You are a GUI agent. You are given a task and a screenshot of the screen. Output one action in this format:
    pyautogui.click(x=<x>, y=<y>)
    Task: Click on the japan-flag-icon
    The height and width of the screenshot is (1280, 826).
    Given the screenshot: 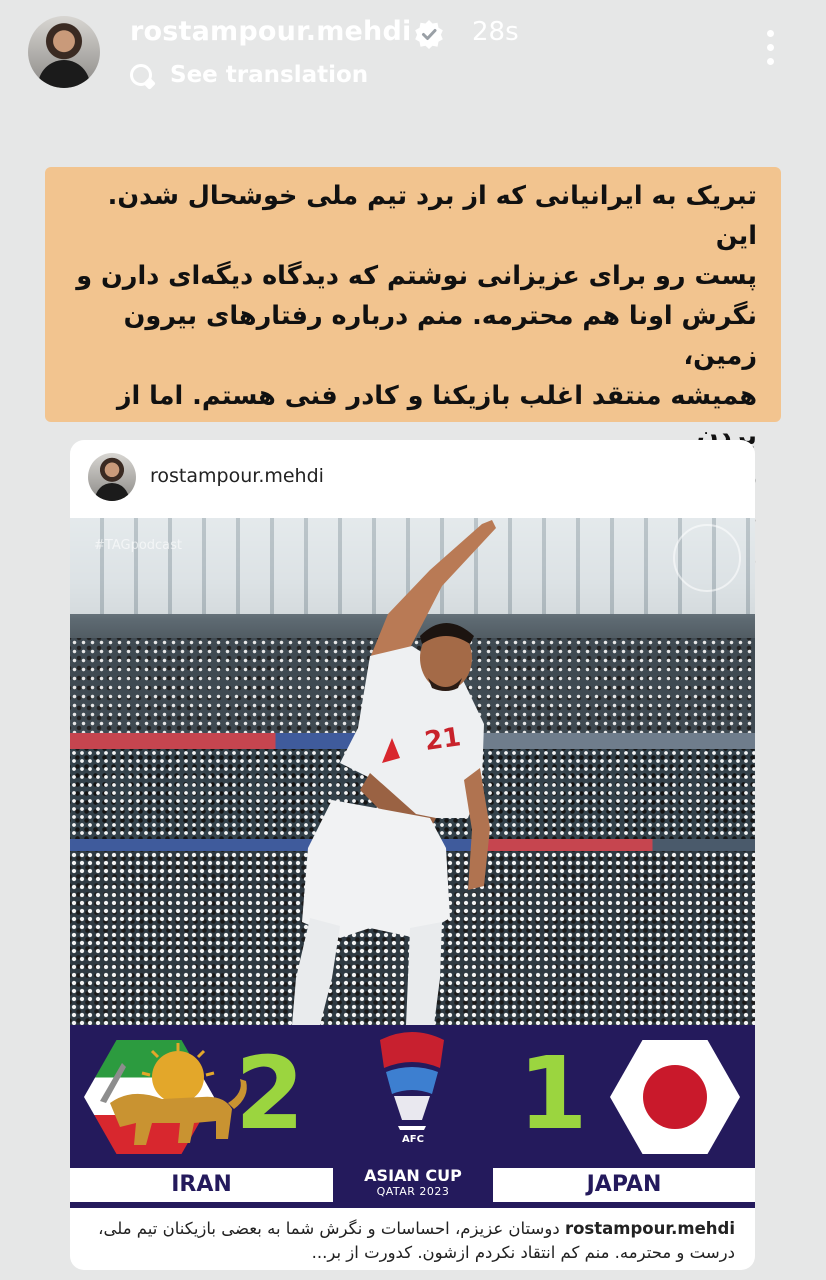 What is the action you would take?
    pyautogui.click(x=675, y=1097)
    